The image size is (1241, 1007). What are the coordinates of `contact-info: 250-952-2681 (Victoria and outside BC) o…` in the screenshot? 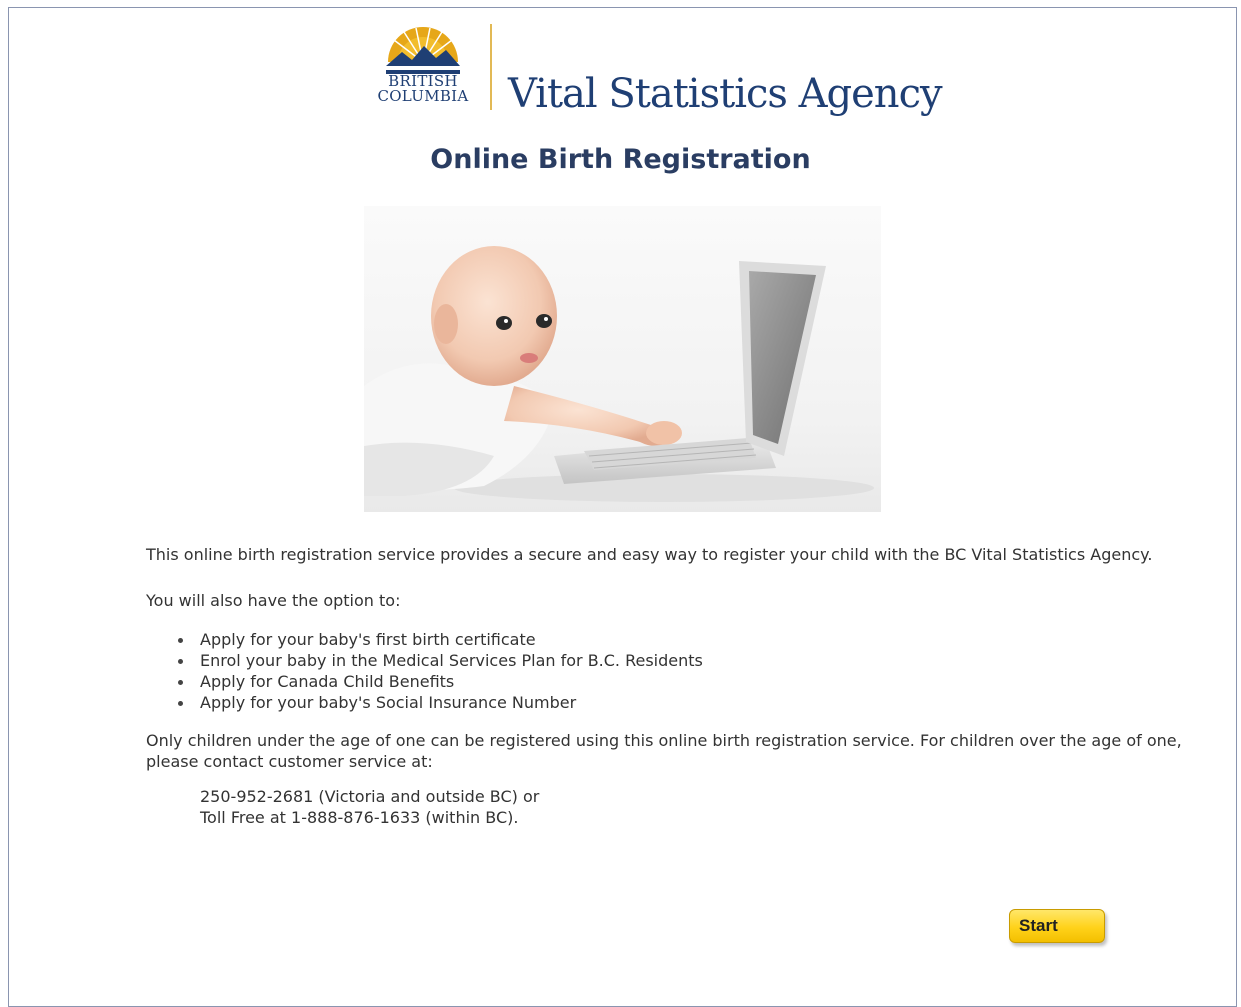 It's located at (671, 807).